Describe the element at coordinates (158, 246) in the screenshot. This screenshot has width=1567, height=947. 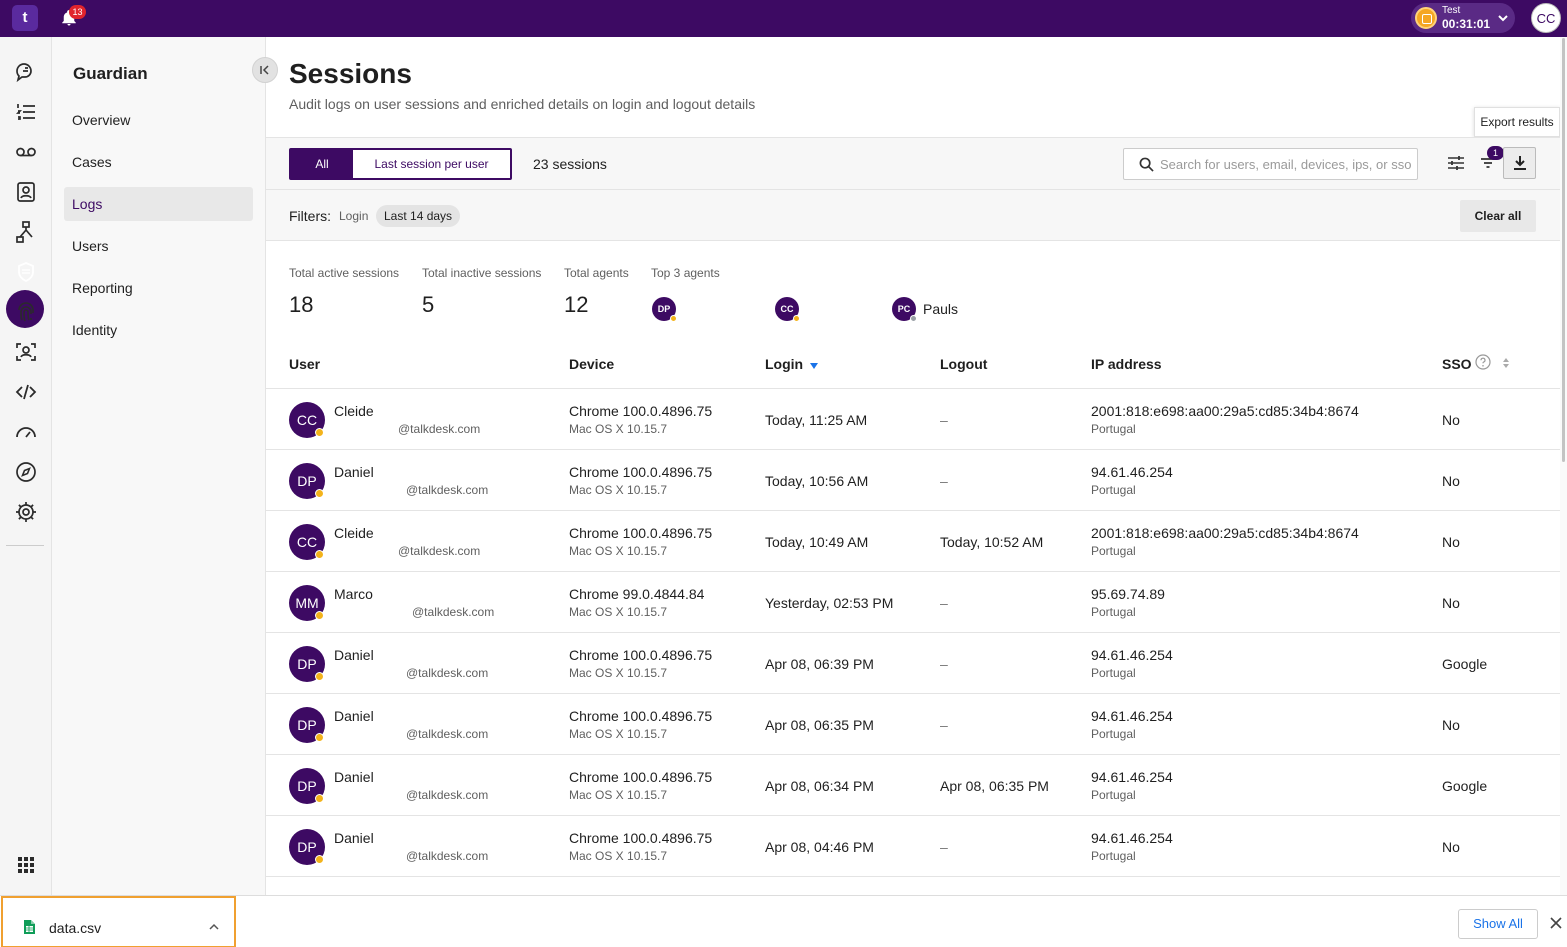
I see `subnav-item-users: Users` at that location.